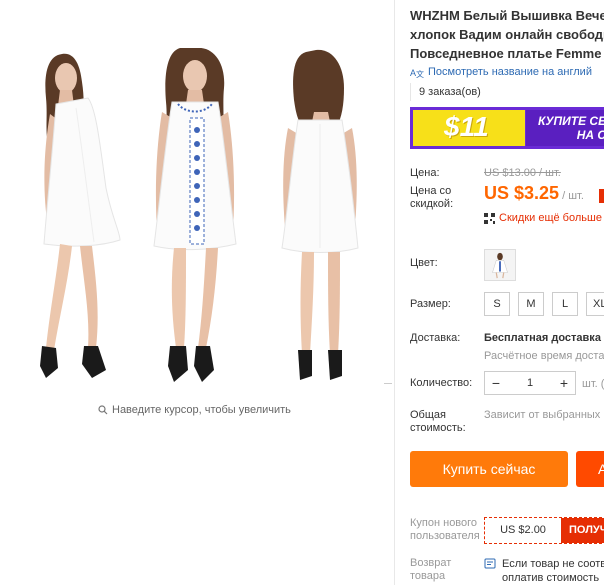 The height and width of the screenshot is (585, 604). What do you see at coordinates (497, 304) in the screenshot?
I see `size-option-s: S` at bounding box center [497, 304].